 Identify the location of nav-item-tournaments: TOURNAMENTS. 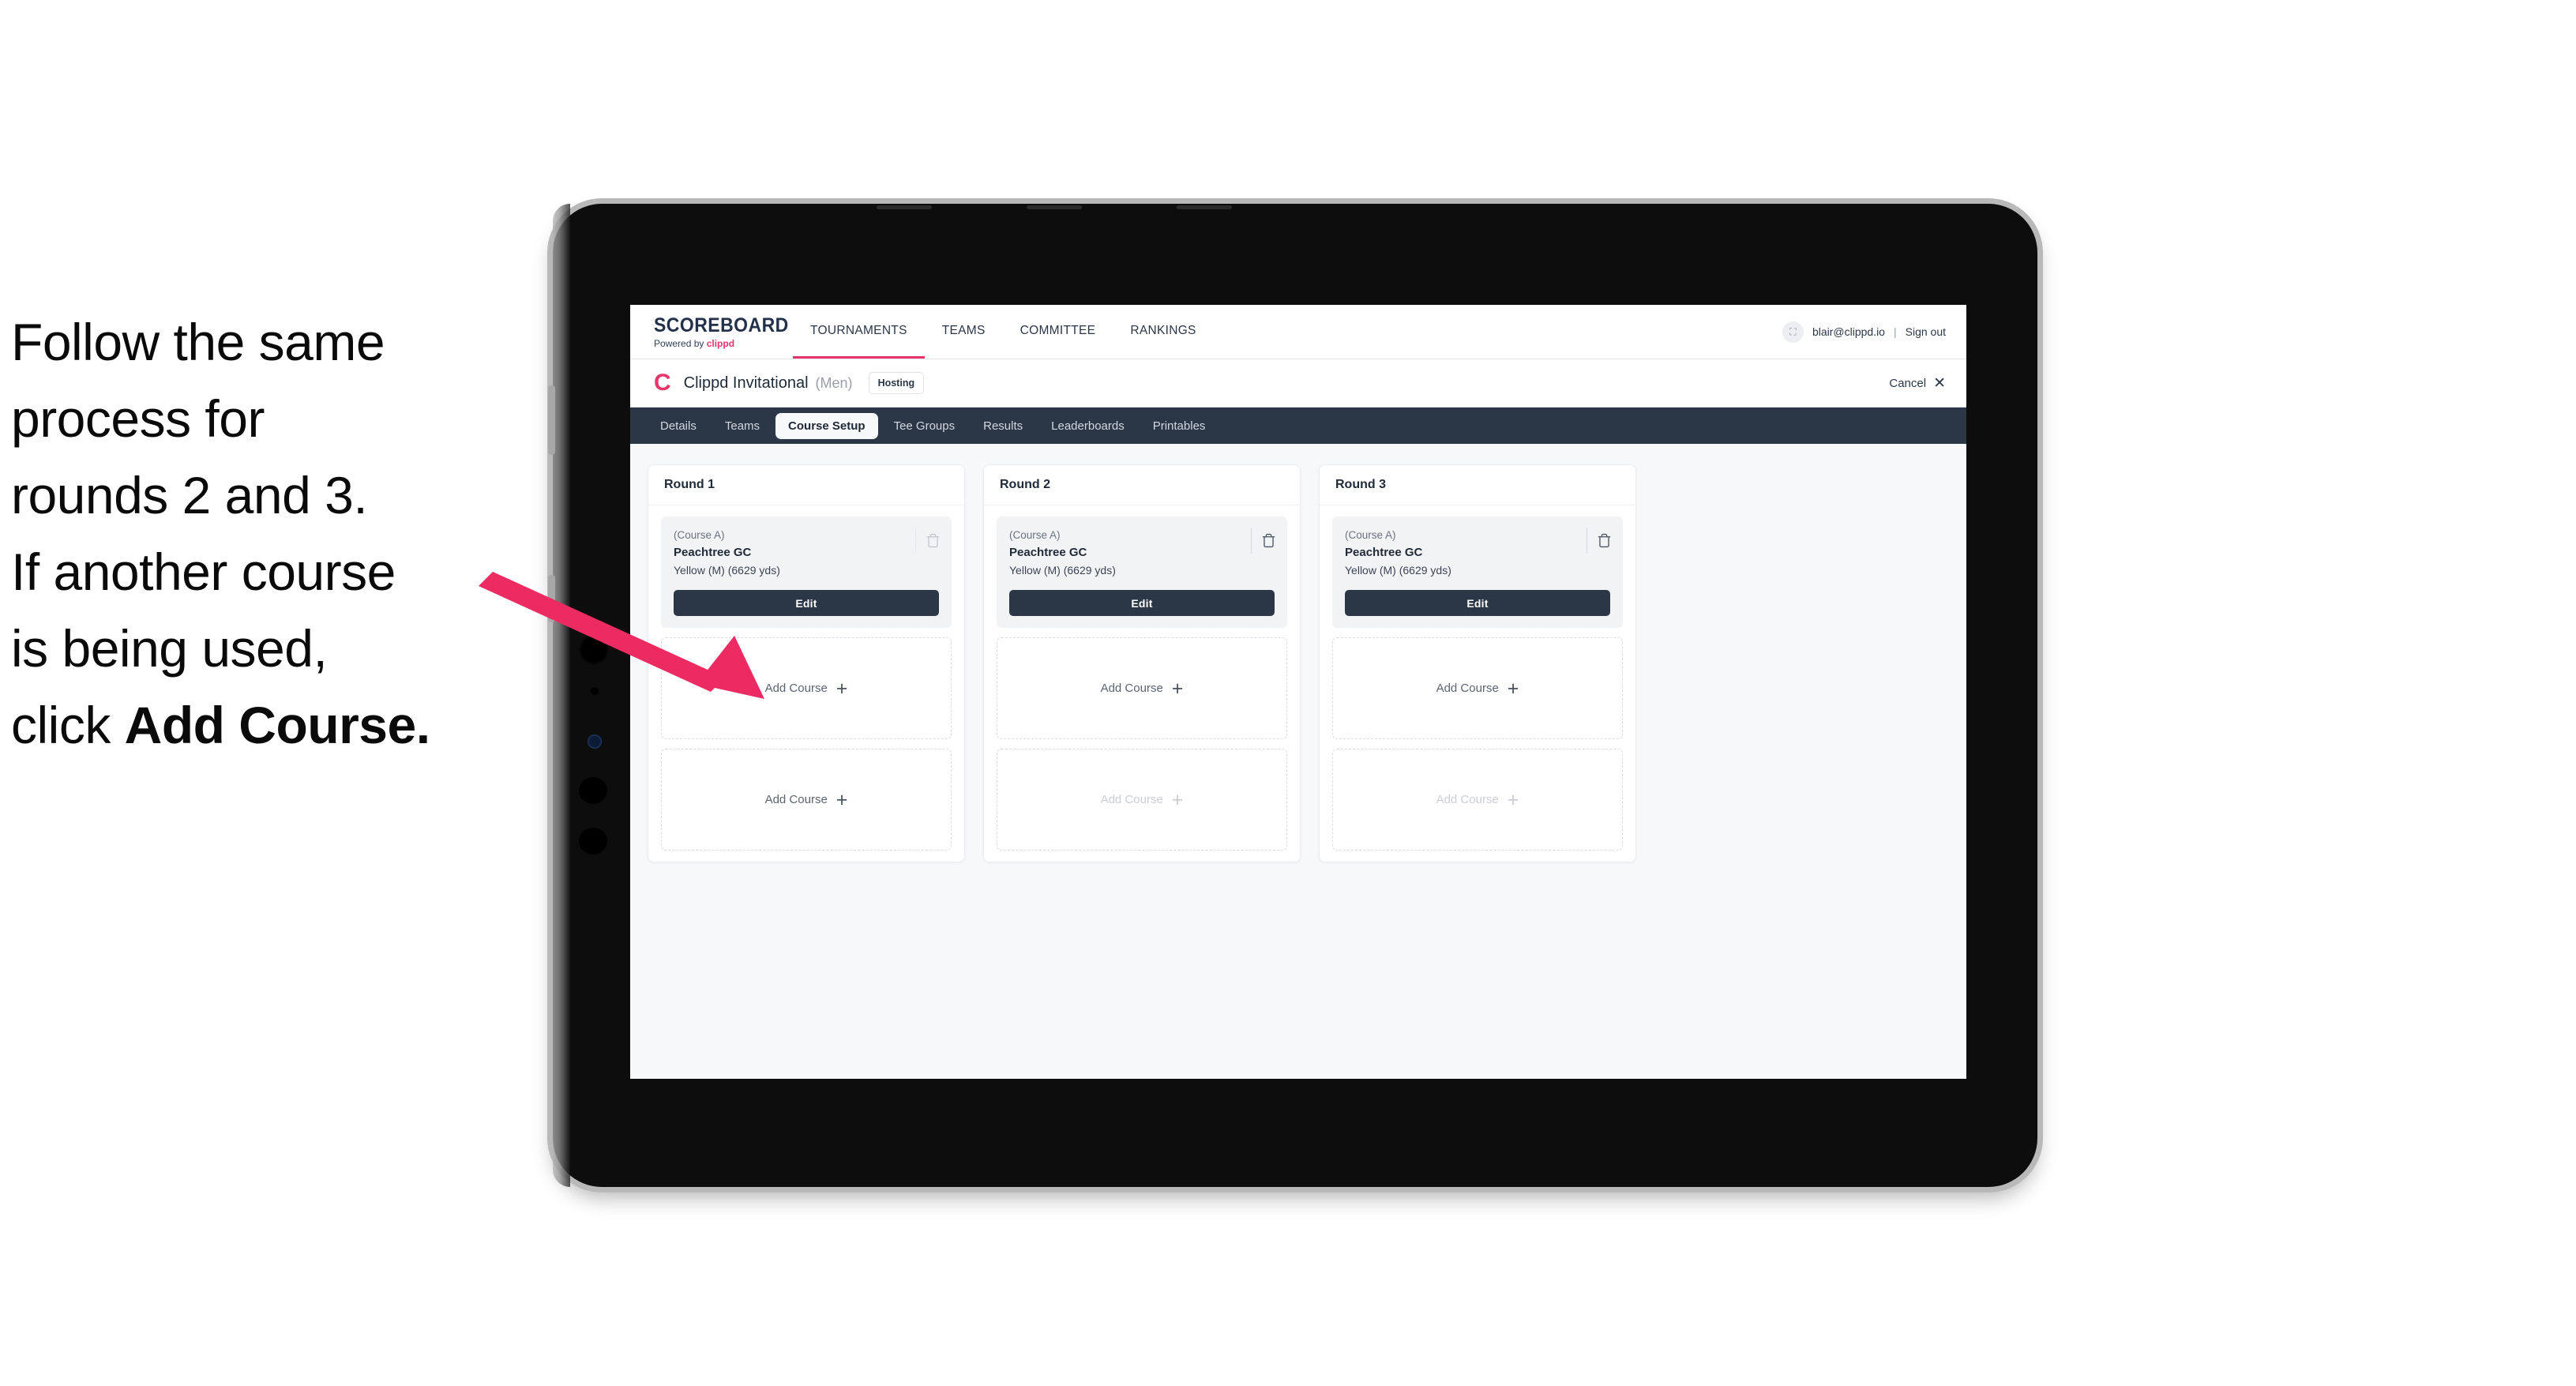
(859, 332).